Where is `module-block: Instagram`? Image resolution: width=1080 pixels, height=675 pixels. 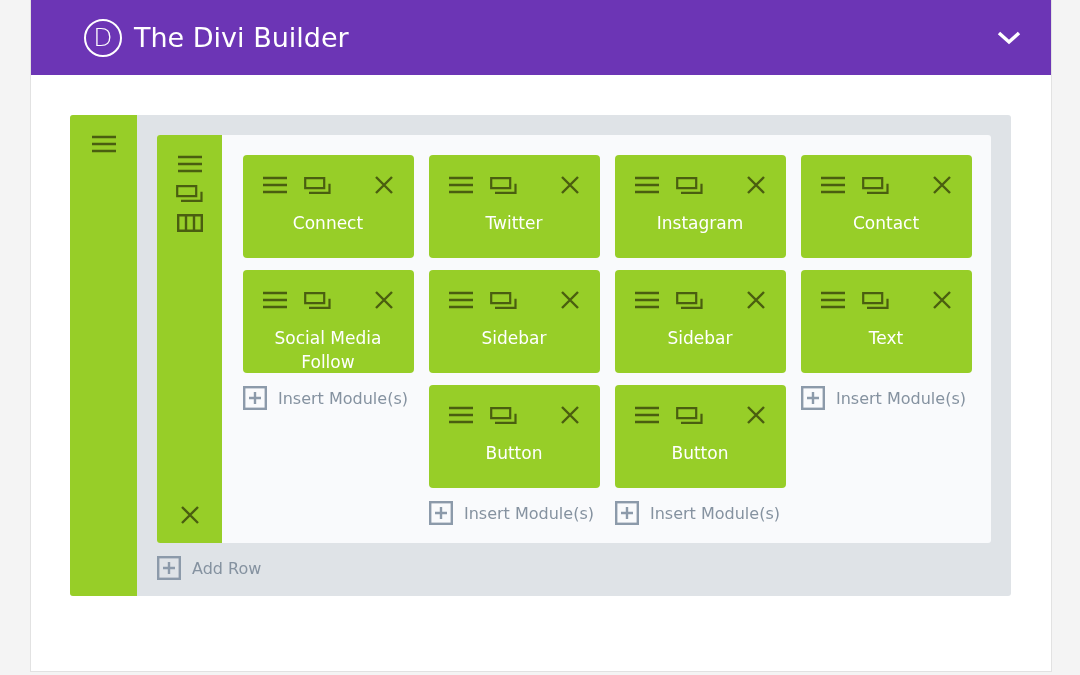 module-block: Instagram is located at coordinates (700, 206).